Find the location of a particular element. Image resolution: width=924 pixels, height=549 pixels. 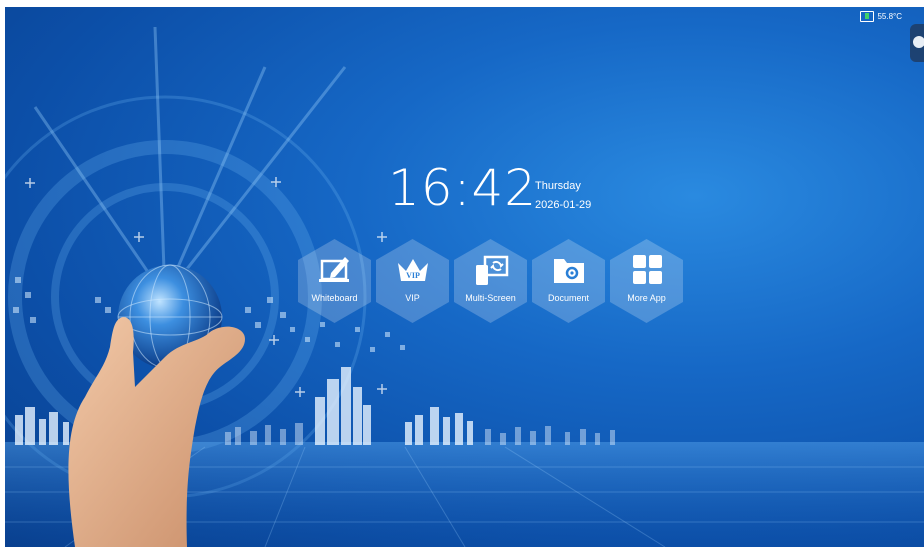

app-multi-screen: Multi-Screen is located at coordinates (490, 281).